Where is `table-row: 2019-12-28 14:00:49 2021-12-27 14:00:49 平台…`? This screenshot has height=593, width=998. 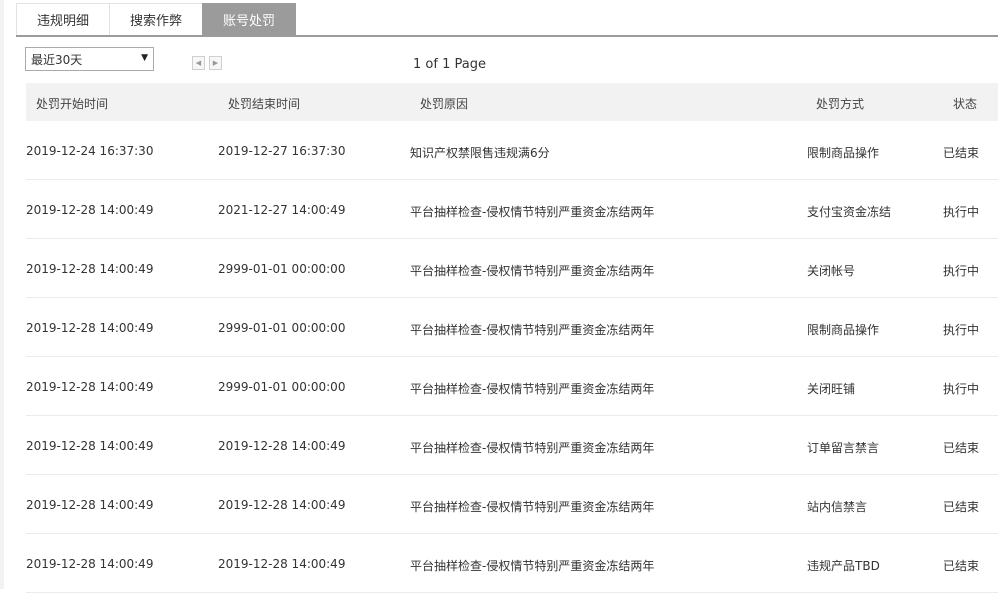
table-row: 2019-12-28 14:00:49 2021-12-27 14:00:49 平台… is located at coordinates (512, 209).